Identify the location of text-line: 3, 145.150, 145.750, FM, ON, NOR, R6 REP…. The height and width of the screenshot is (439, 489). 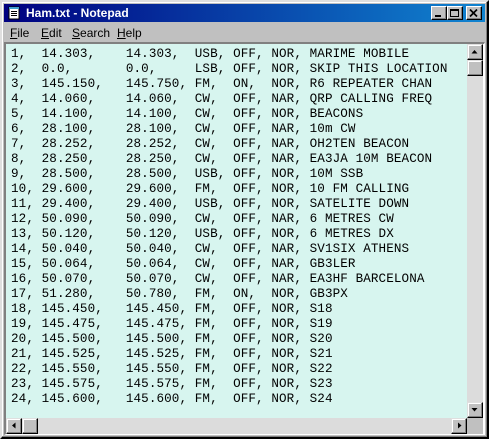
(222, 84).